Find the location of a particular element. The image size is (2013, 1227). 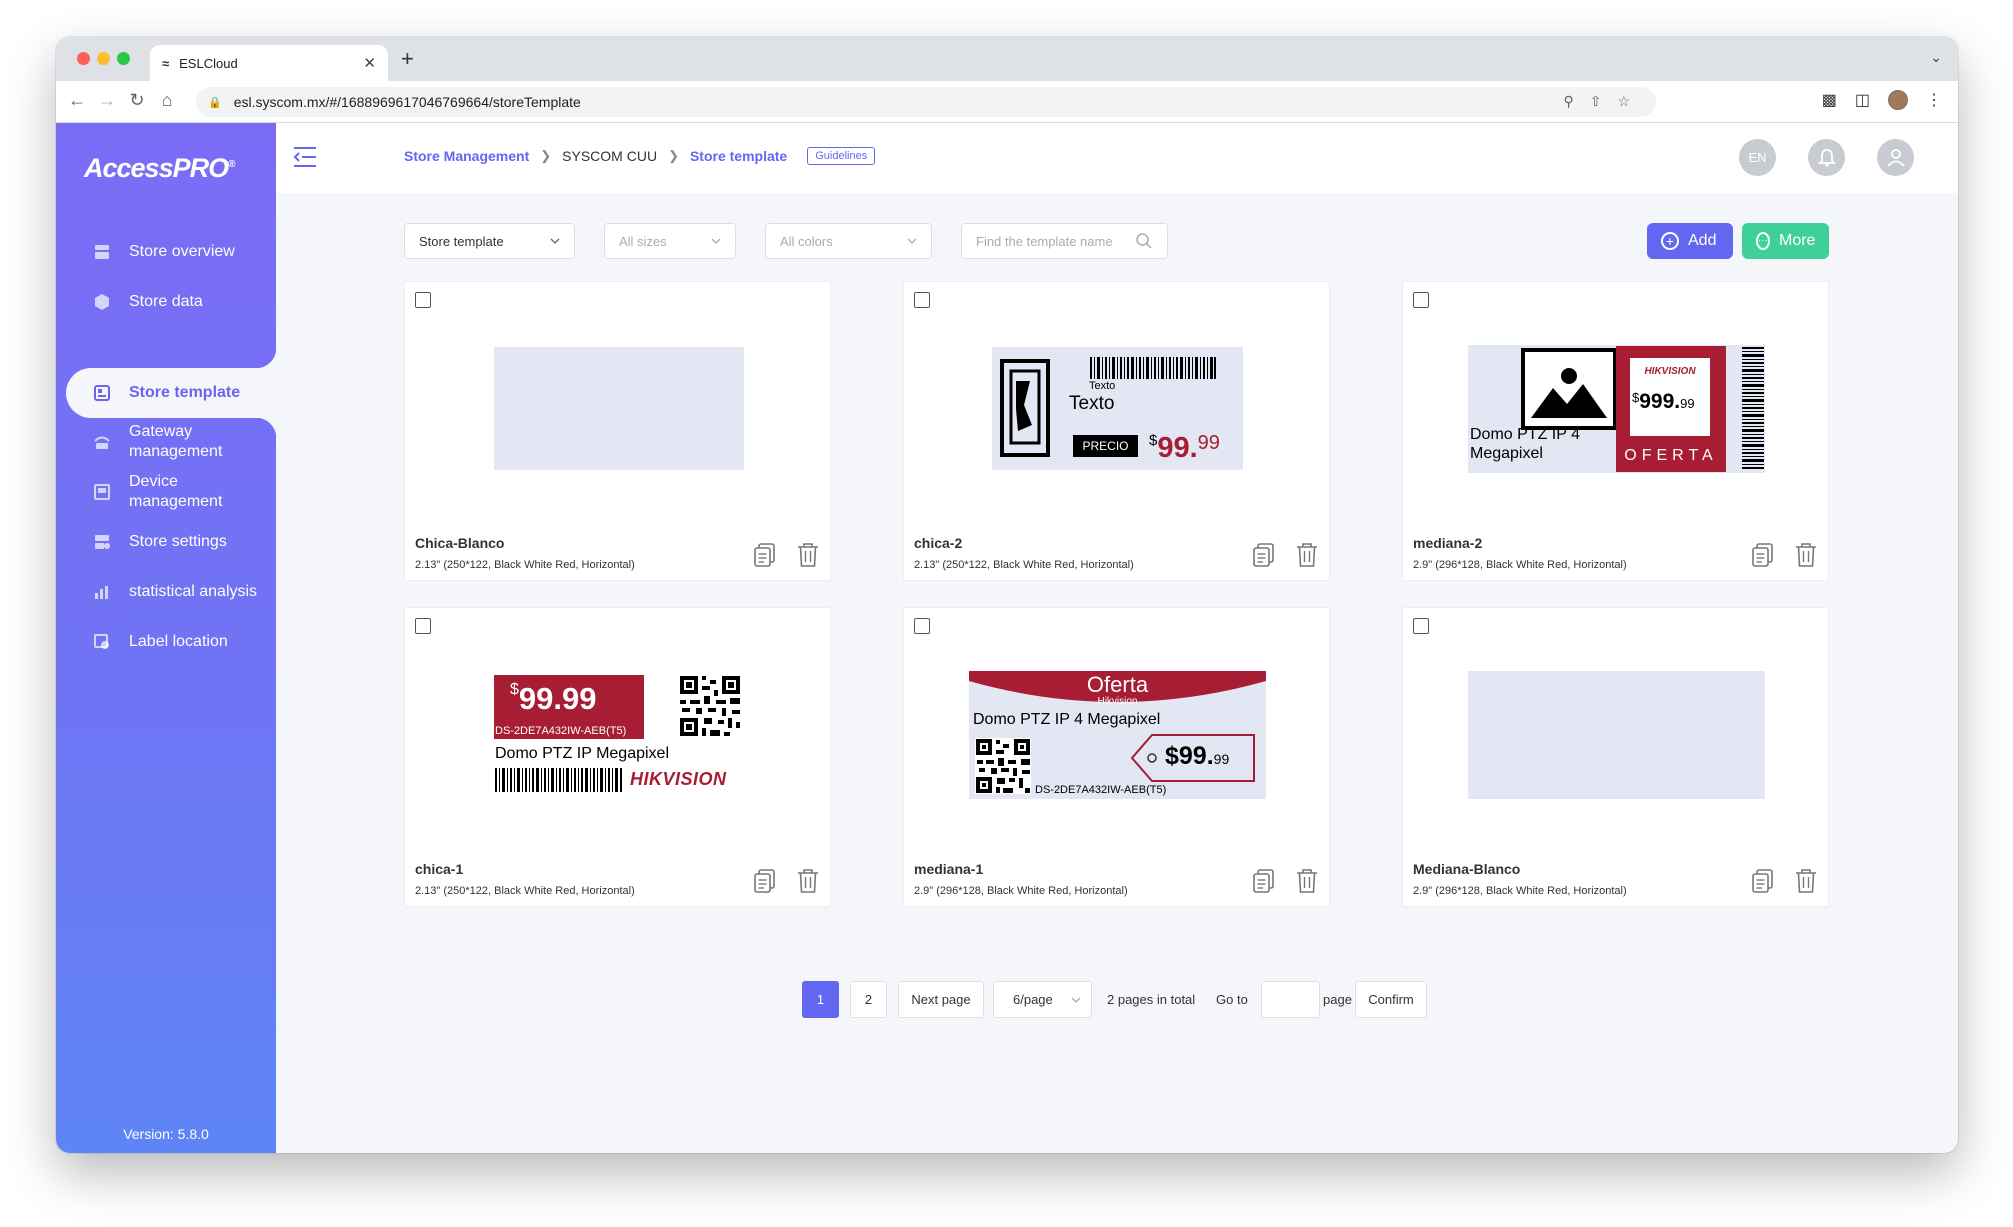

forward-arrow-icon: → is located at coordinates (107, 100).